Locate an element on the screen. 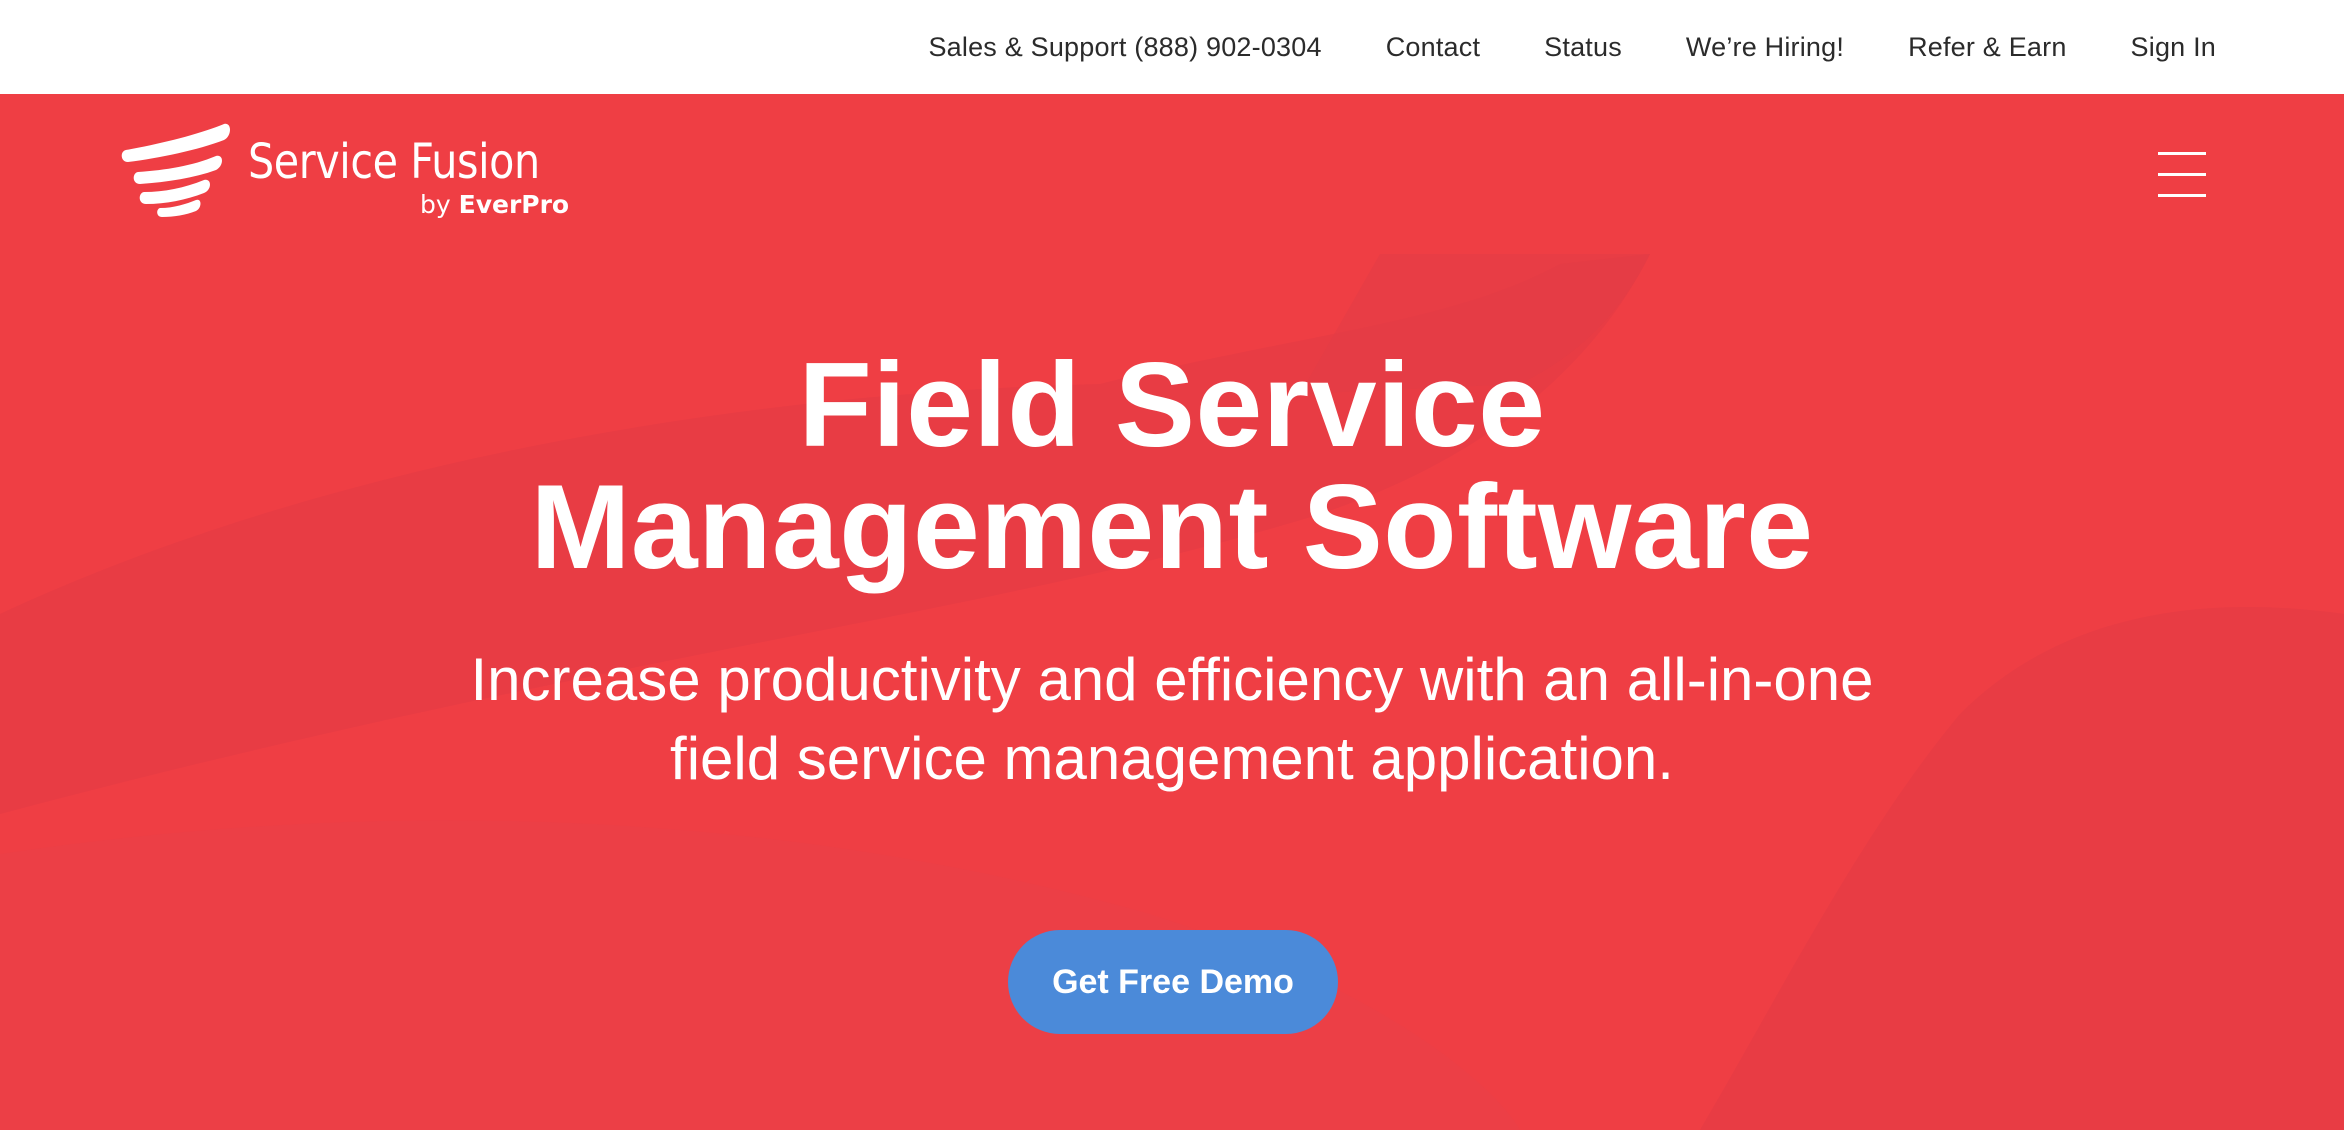 This screenshot has width=2344, height=1130. refer-earn-link: Refer & Earn is located at coordinates (1987, 47).